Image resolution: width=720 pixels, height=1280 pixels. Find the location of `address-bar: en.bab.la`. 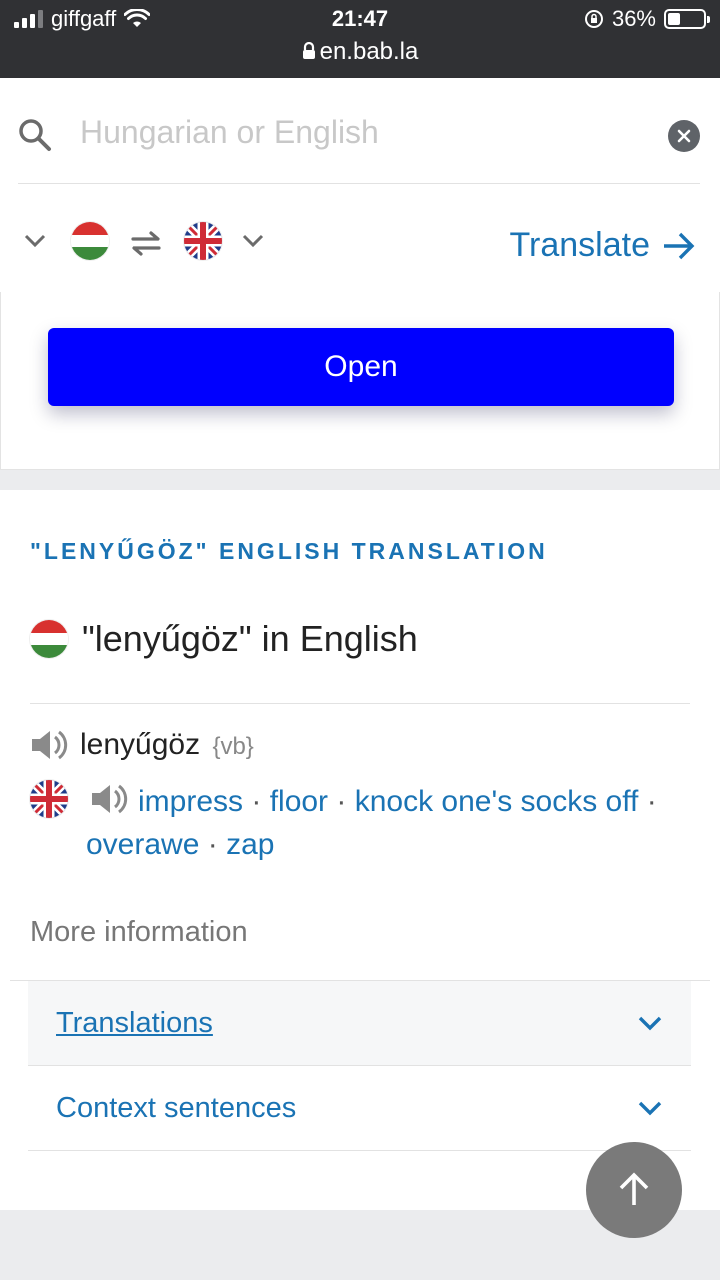

address-bar: en.bab.la is located at coordinates (360, 52).